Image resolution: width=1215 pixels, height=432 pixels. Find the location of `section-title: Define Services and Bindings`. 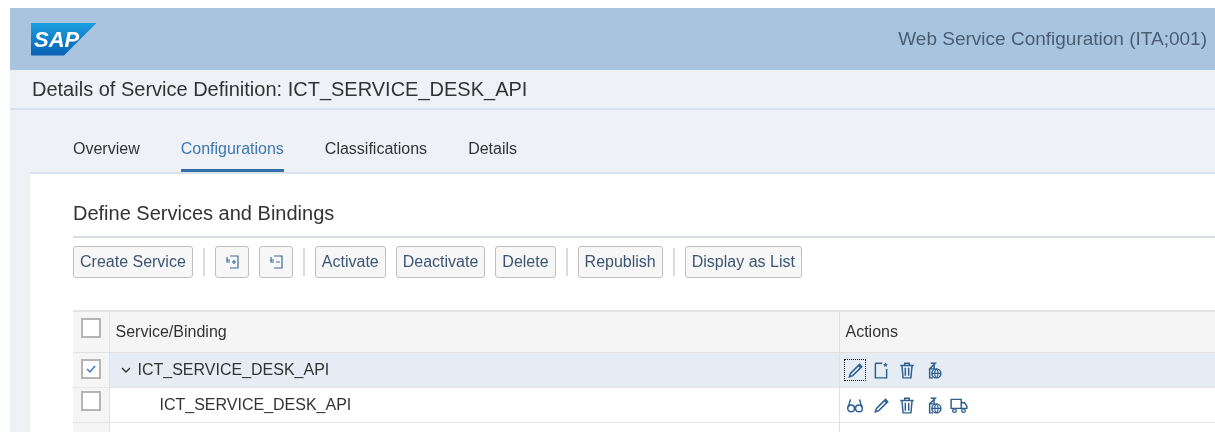

section-title: Define Services and Bindings is located at coordinates (204, 213).